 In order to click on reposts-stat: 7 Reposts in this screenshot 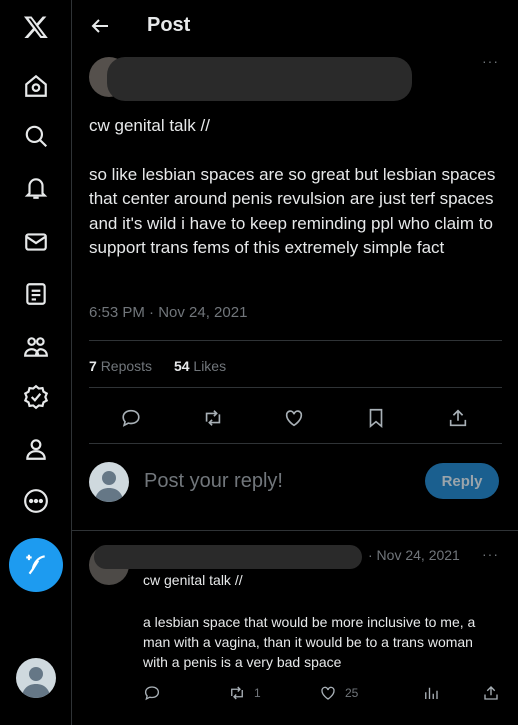, I will do `click(120, 366)`.